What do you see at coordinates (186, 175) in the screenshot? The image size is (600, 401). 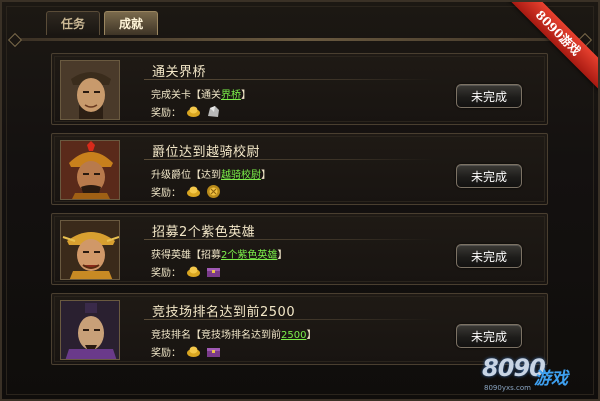 I see `condition-prefix: 升级爵位【达到` at bounding box center [186, 175].